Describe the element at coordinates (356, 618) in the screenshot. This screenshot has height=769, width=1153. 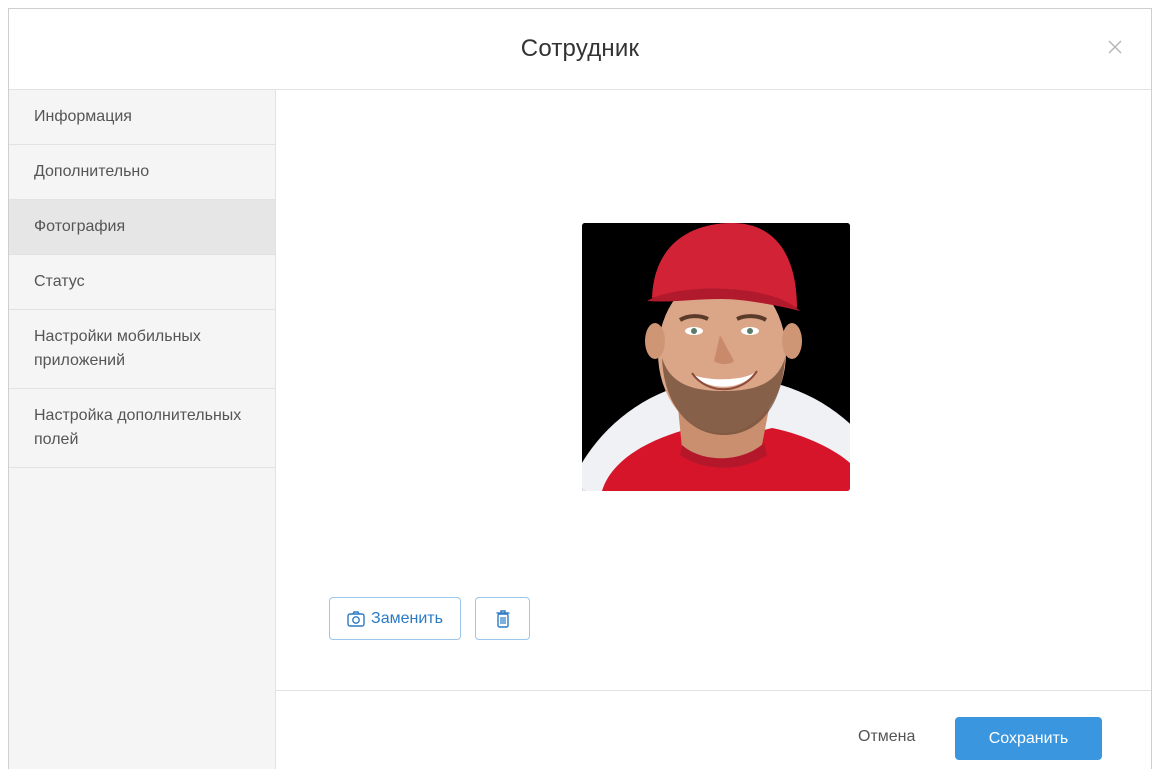
I see `camera-icon` at that location.